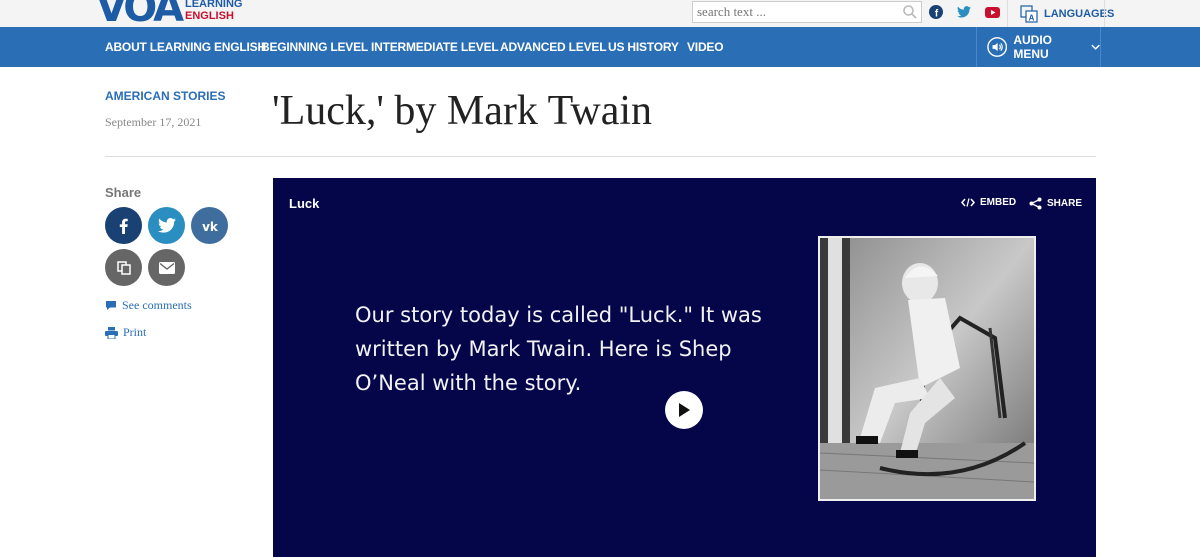  Describe the element at coordinates (140, 15) in the screenshot. I see `logo-mark: VOA` at that location.